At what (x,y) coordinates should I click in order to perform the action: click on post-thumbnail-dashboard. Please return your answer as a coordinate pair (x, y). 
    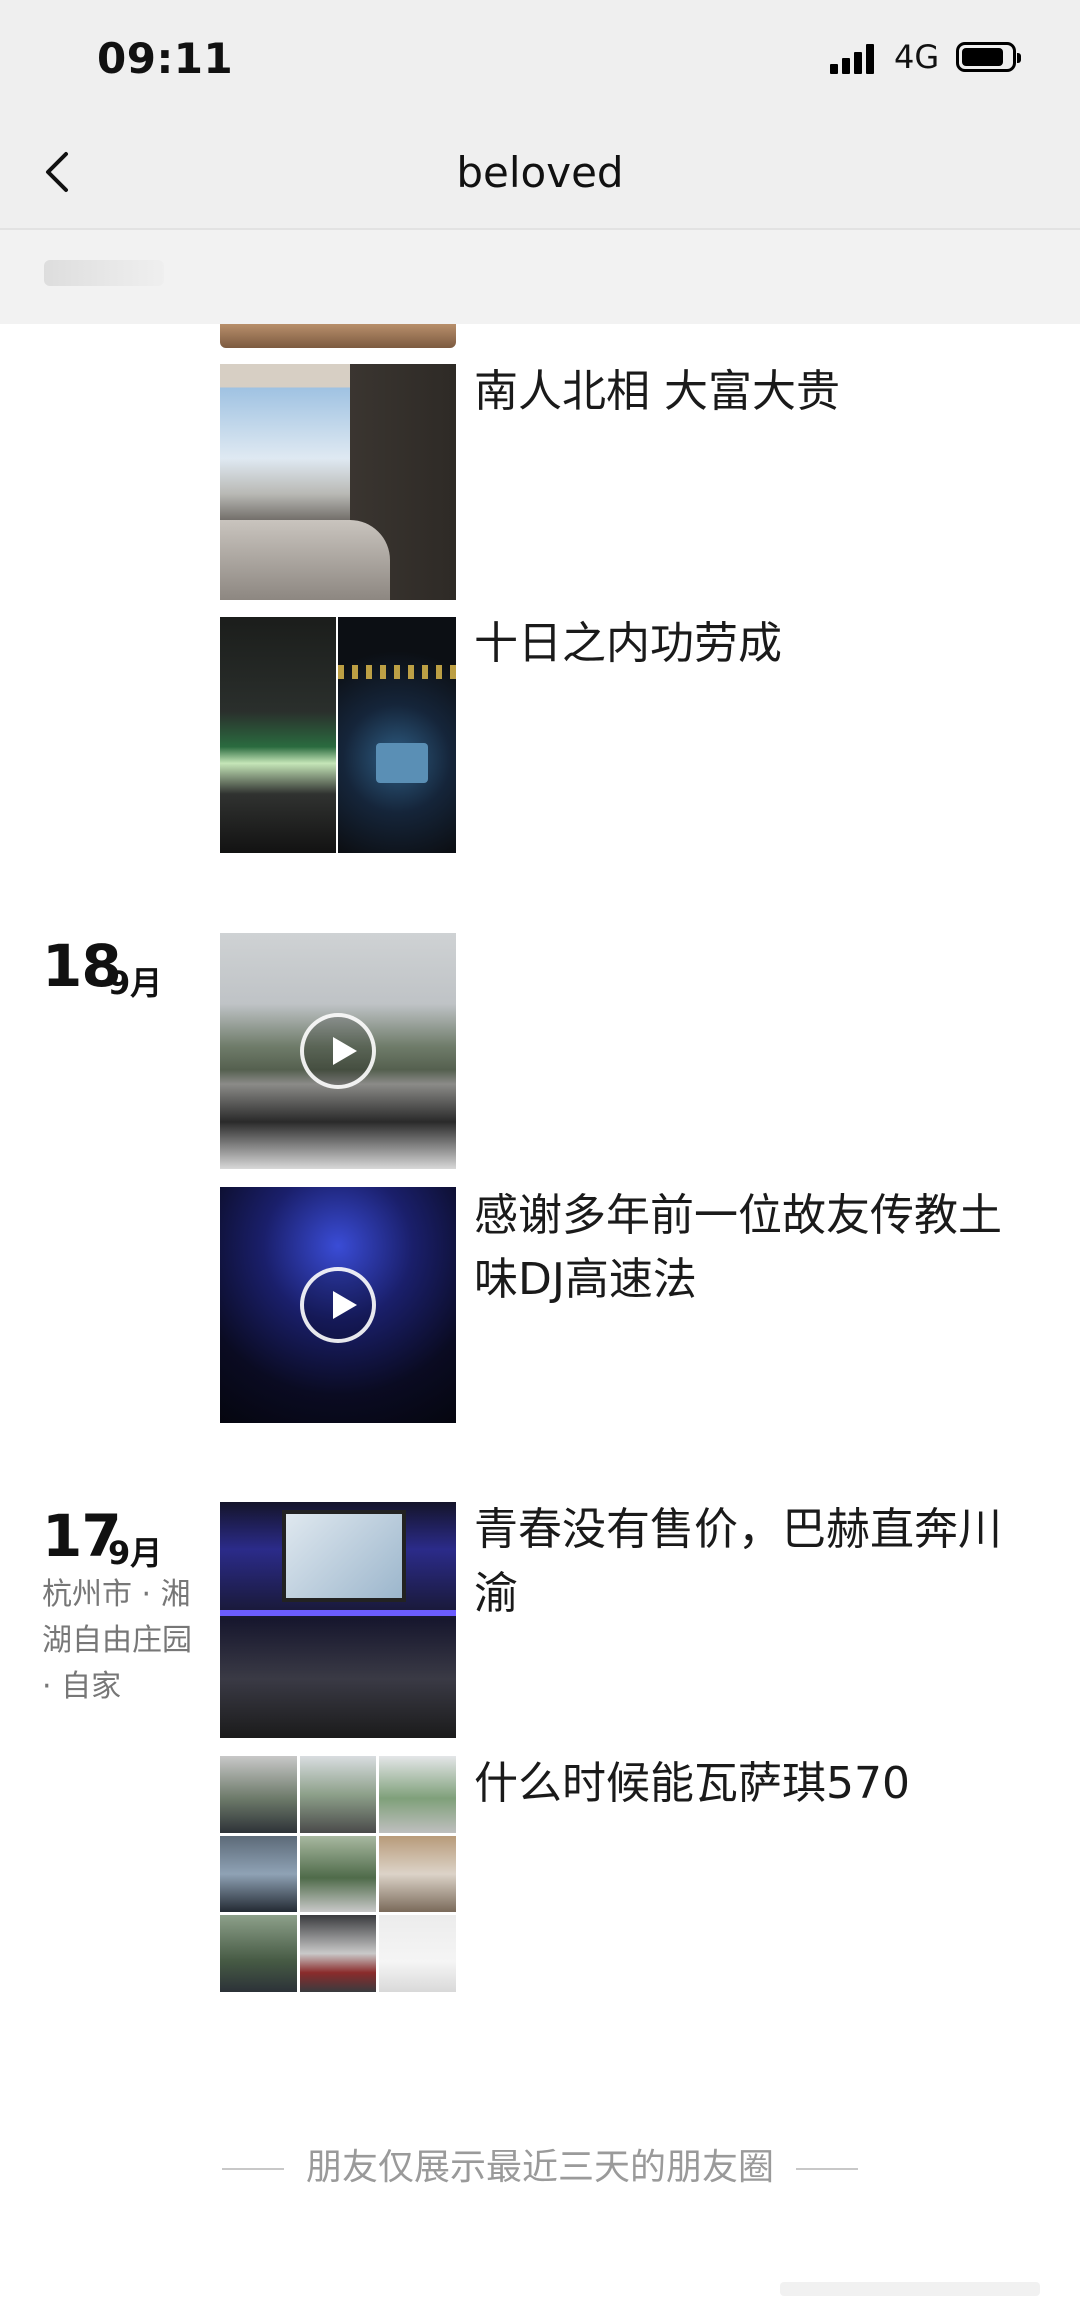
    Looking at the image, I should click on (397, 735).